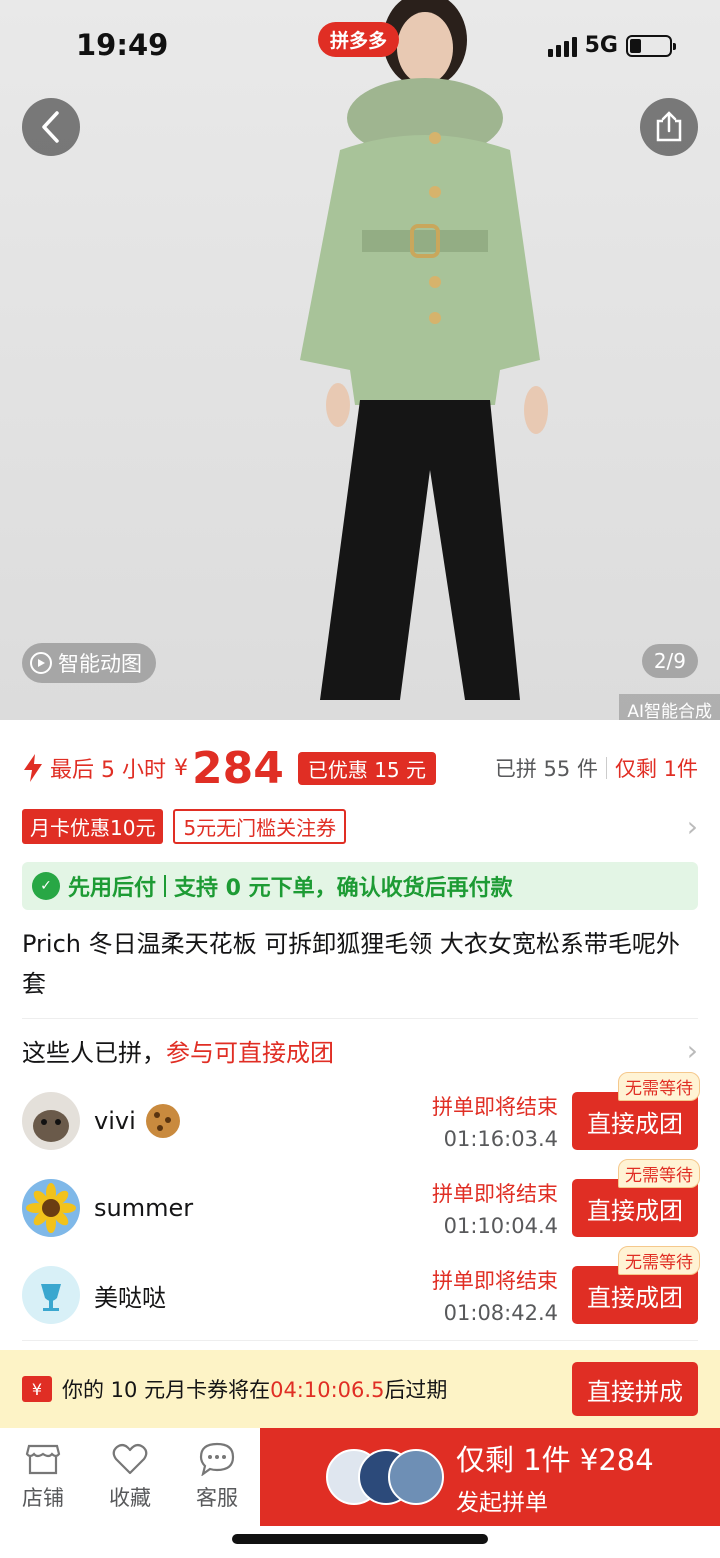 Image resolution: width=720 pixels, height=1558 pixels. Describe the element at coordinates (237, 768) in the screenshot. I see `price-amount: 284` at that location.